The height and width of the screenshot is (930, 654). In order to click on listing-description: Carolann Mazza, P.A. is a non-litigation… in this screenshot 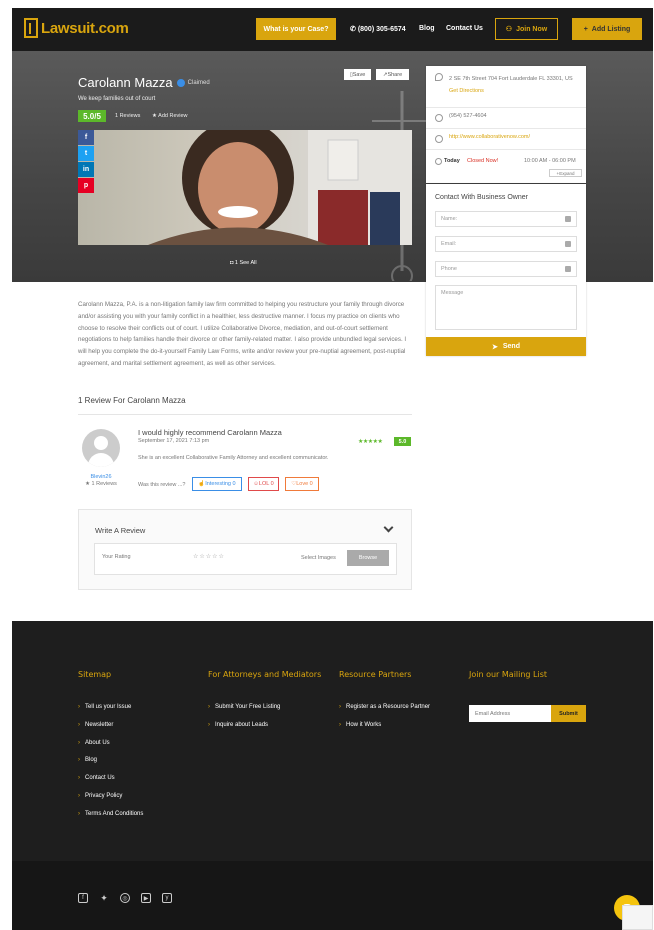, I will do `click(242, 334)`.